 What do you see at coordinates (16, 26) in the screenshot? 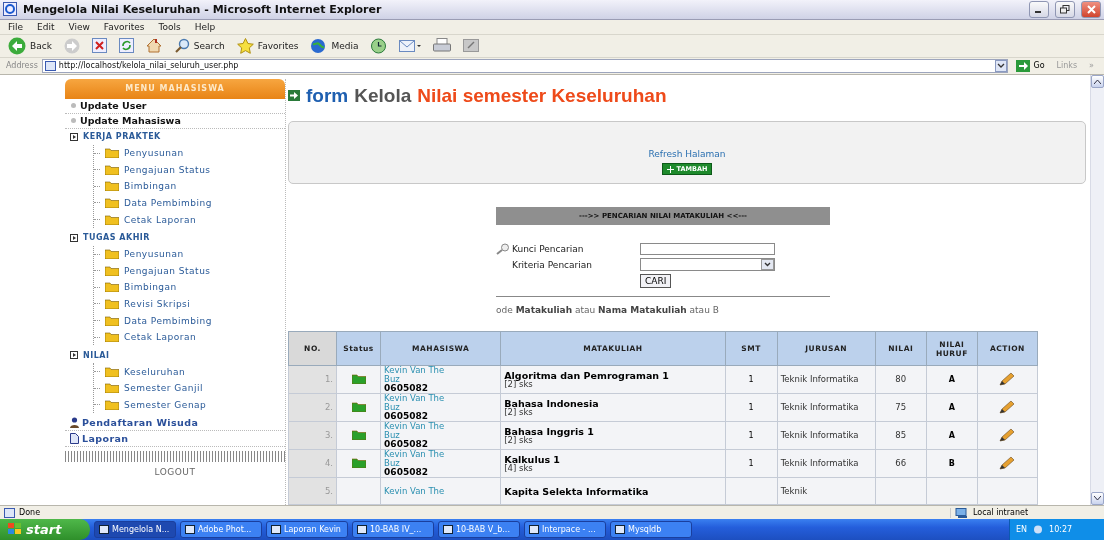
I see `menu-item: File` at bounding box center [16, 26].